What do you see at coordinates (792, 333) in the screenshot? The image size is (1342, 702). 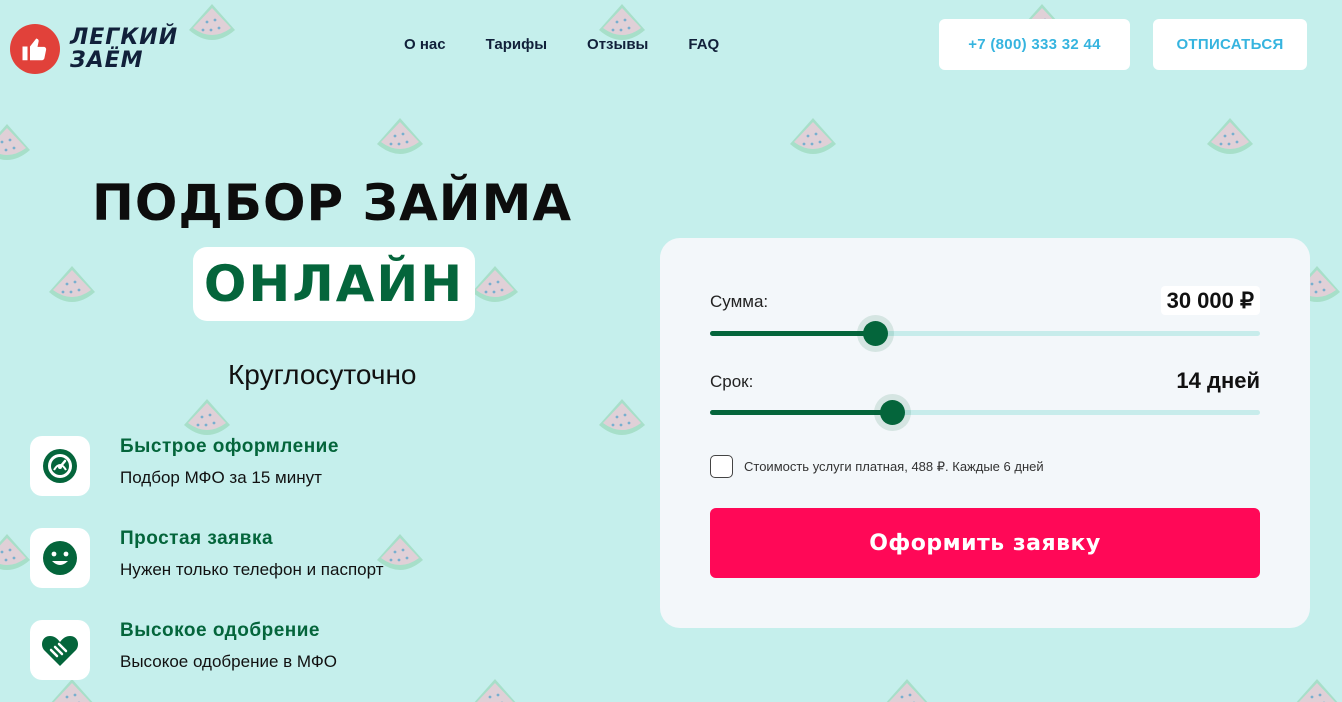 I see `amount-slider-fill` at bounding box center [792, 333].